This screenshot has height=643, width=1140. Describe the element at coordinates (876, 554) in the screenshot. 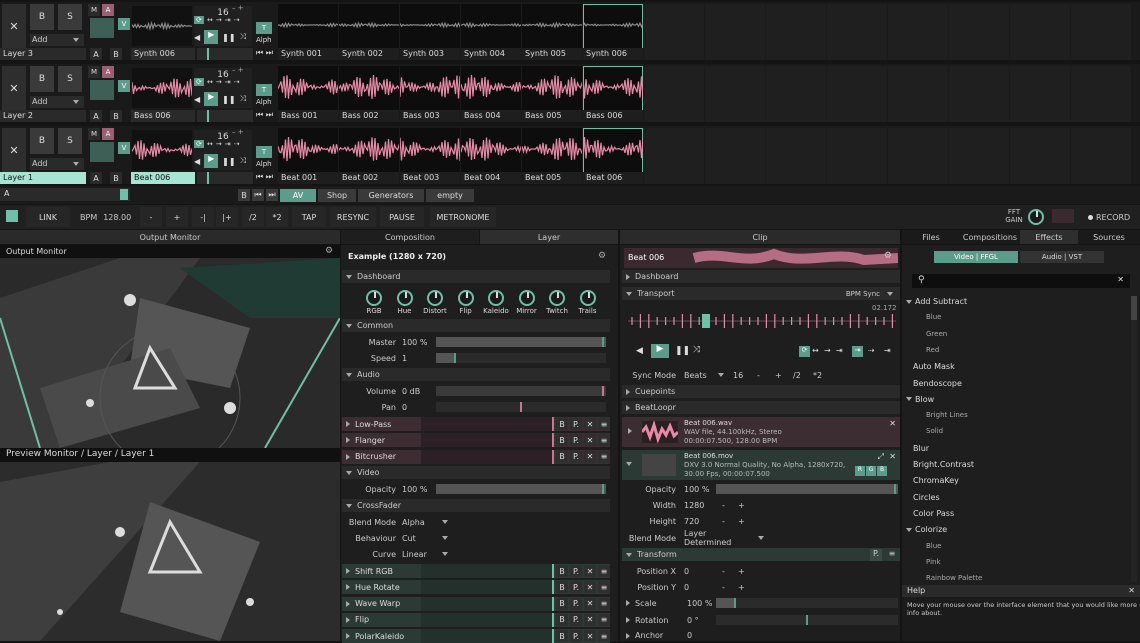

I see `preset-button: P.` at that location.